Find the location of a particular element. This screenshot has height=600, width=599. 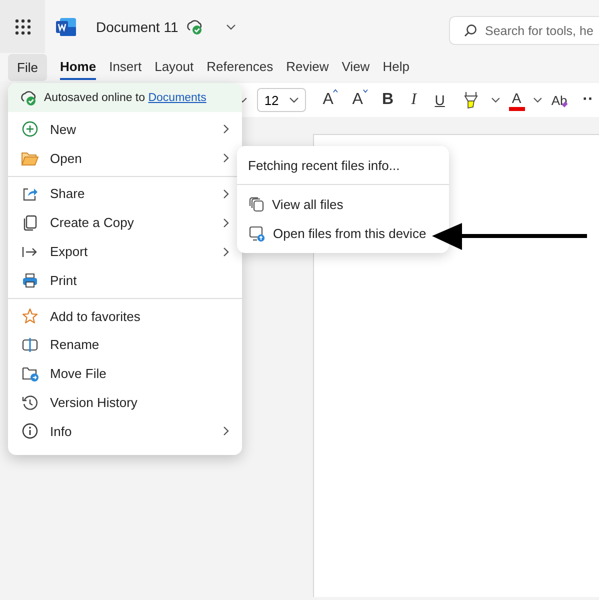

menu-item: New is located at coordinates (125, 129).